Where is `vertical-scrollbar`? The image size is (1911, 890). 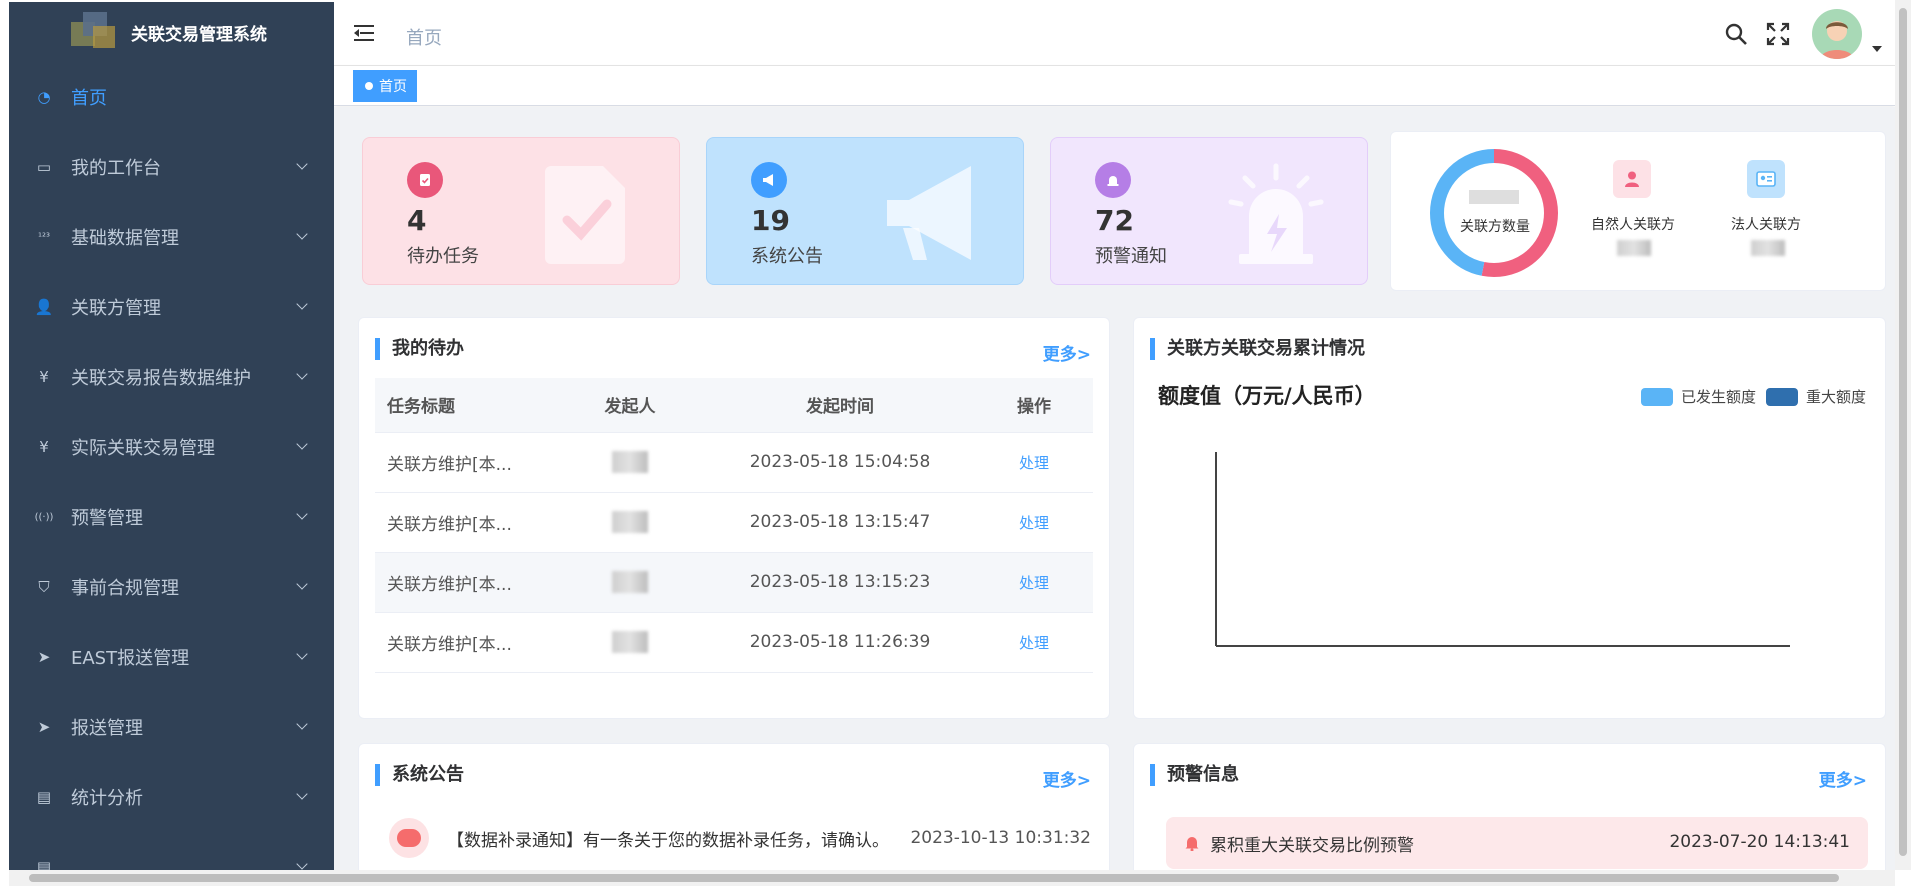 vertical-scrollbar is located at coordinates (1903, 435).